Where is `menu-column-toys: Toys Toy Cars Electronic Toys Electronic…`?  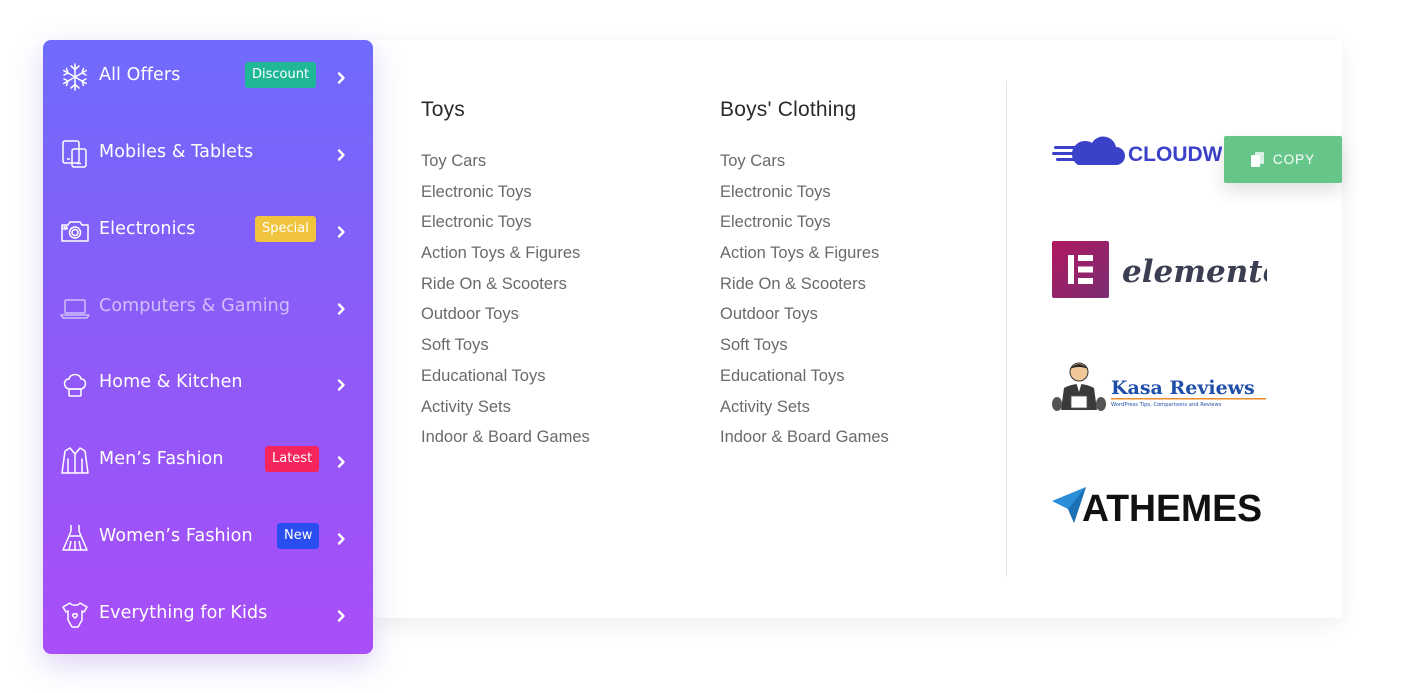 menu-column-toys: Toys Toy Cars Electronic Toys Electronic… is located at coordinates (505, 275).